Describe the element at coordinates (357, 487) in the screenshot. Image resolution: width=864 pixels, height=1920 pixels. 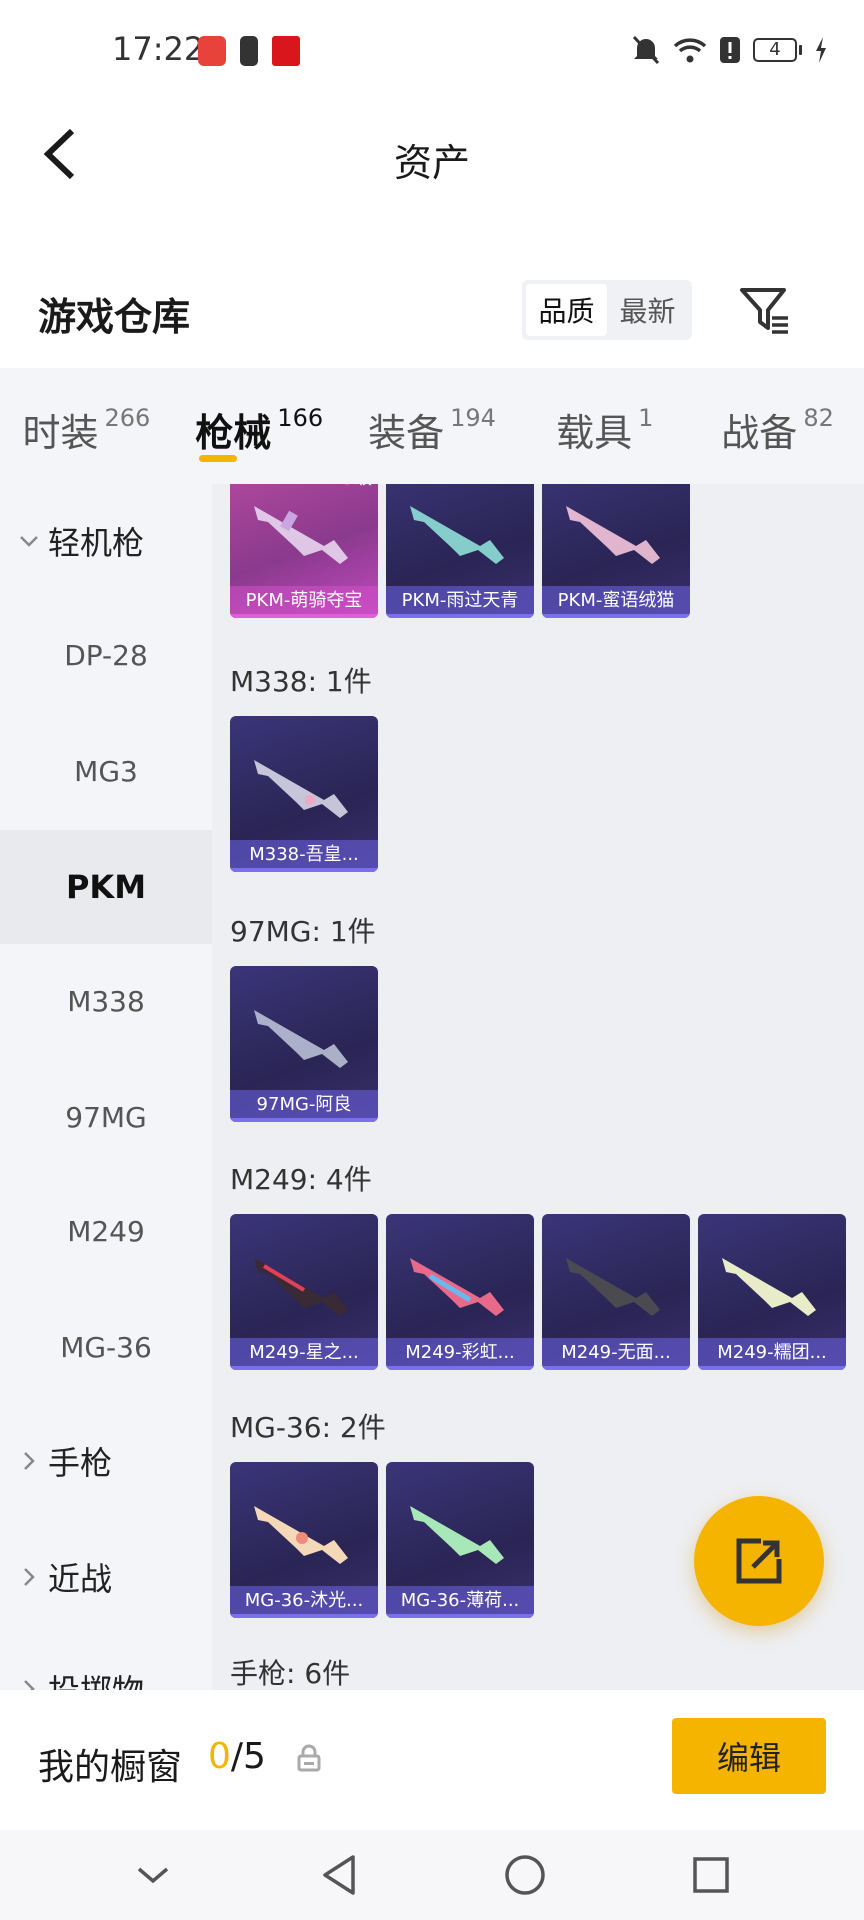
I see `card-level-badge: 5级` at that location.